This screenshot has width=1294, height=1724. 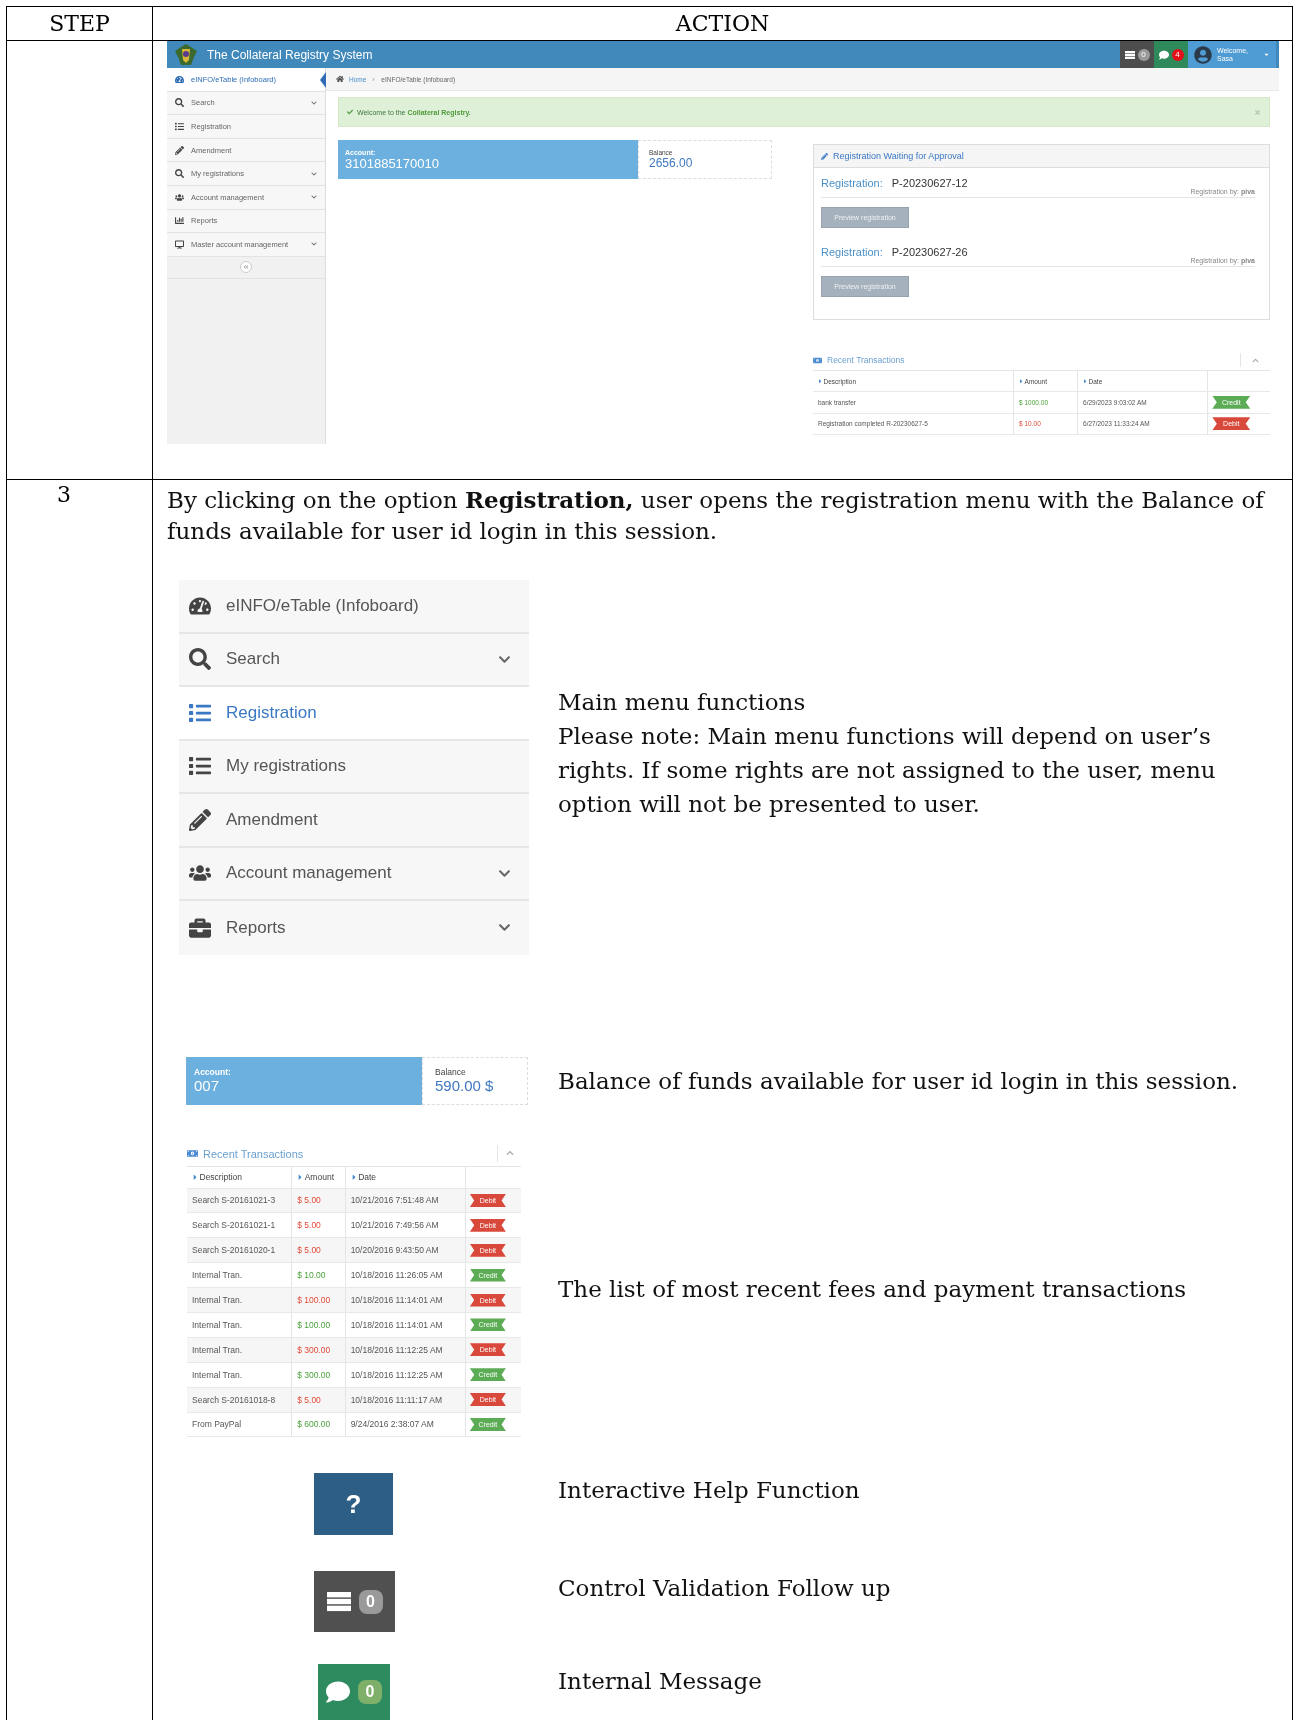 I want to click on note-text: Internal Message, so click(x=660, y=1682).